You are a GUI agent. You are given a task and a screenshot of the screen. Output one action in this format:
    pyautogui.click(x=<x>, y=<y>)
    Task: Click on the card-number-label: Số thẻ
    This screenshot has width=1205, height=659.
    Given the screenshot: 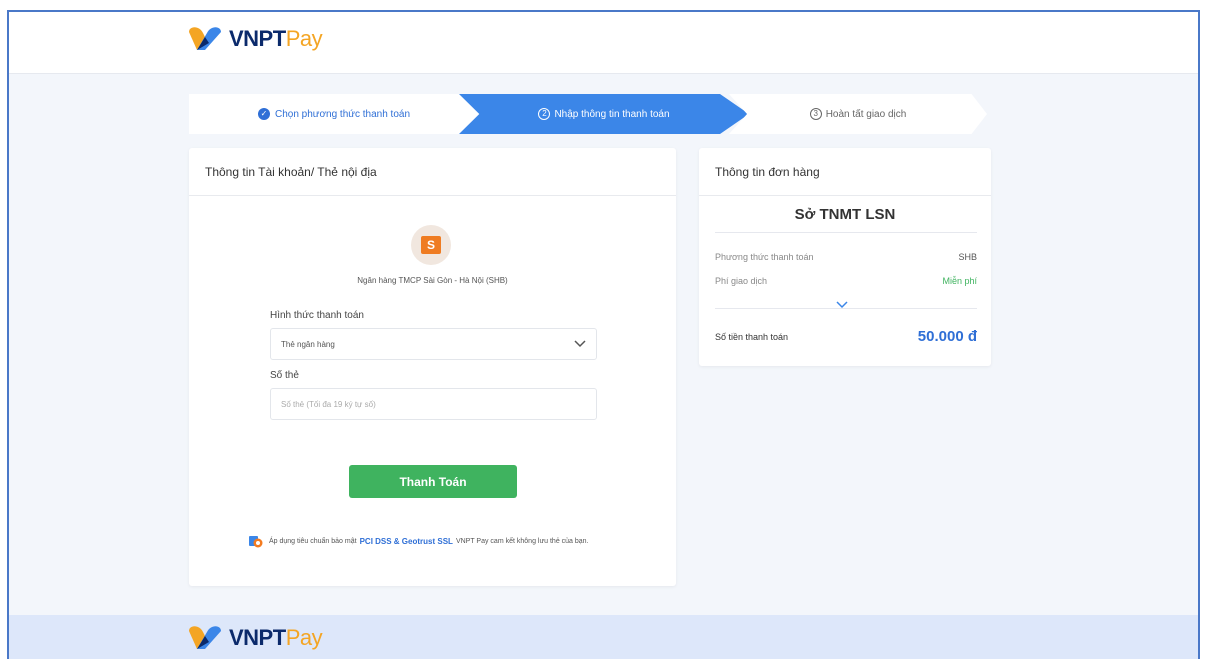 What is the action you would take?
    pyautogui.click(x=284, y=375)
    